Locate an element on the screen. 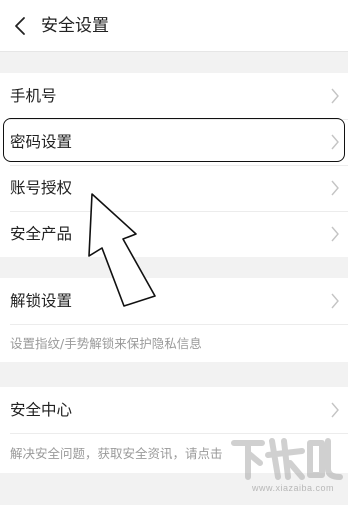 This screenshot has height=505, width=348. chevron-left-icon is located at coordinates (20, 26).